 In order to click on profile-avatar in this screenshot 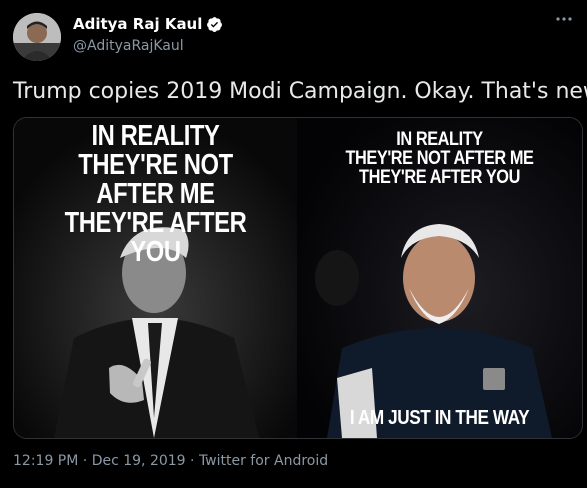, I will do `click(37, 37)`.